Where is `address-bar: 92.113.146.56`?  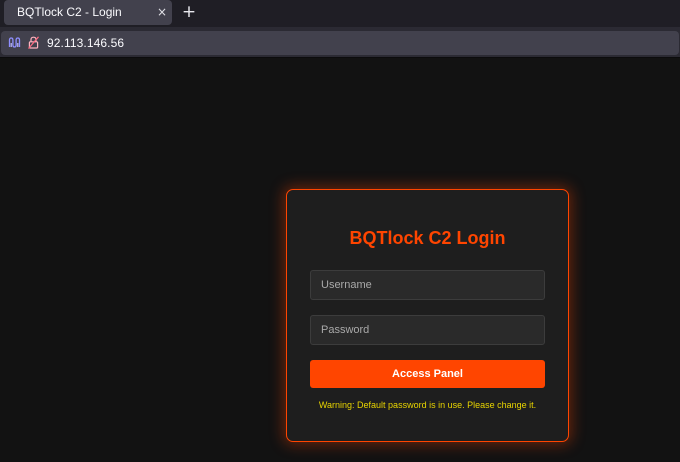
address-bar: 92.113.146.56 is located at coordinates (340, 43).